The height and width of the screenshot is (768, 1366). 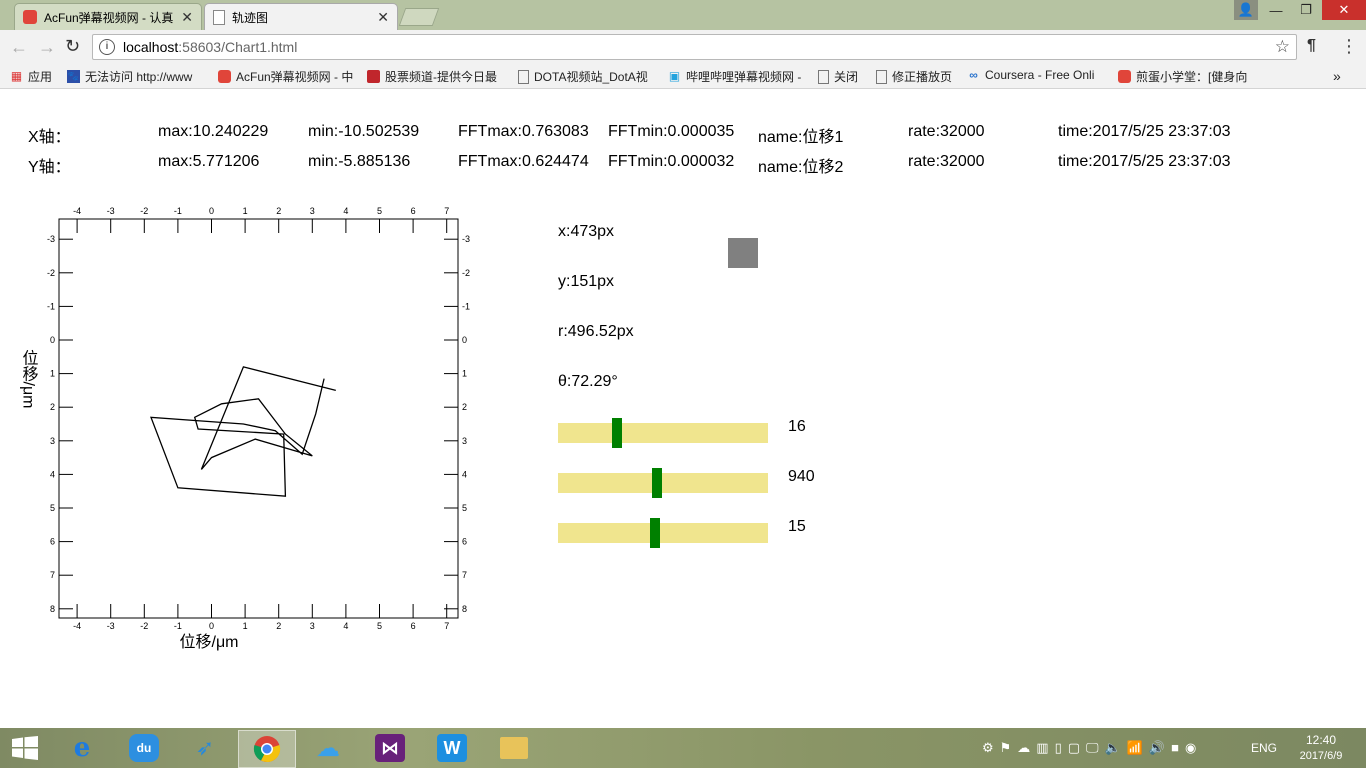 I want to click on x-tick-label-top: -4, so click(x=77, y=211).